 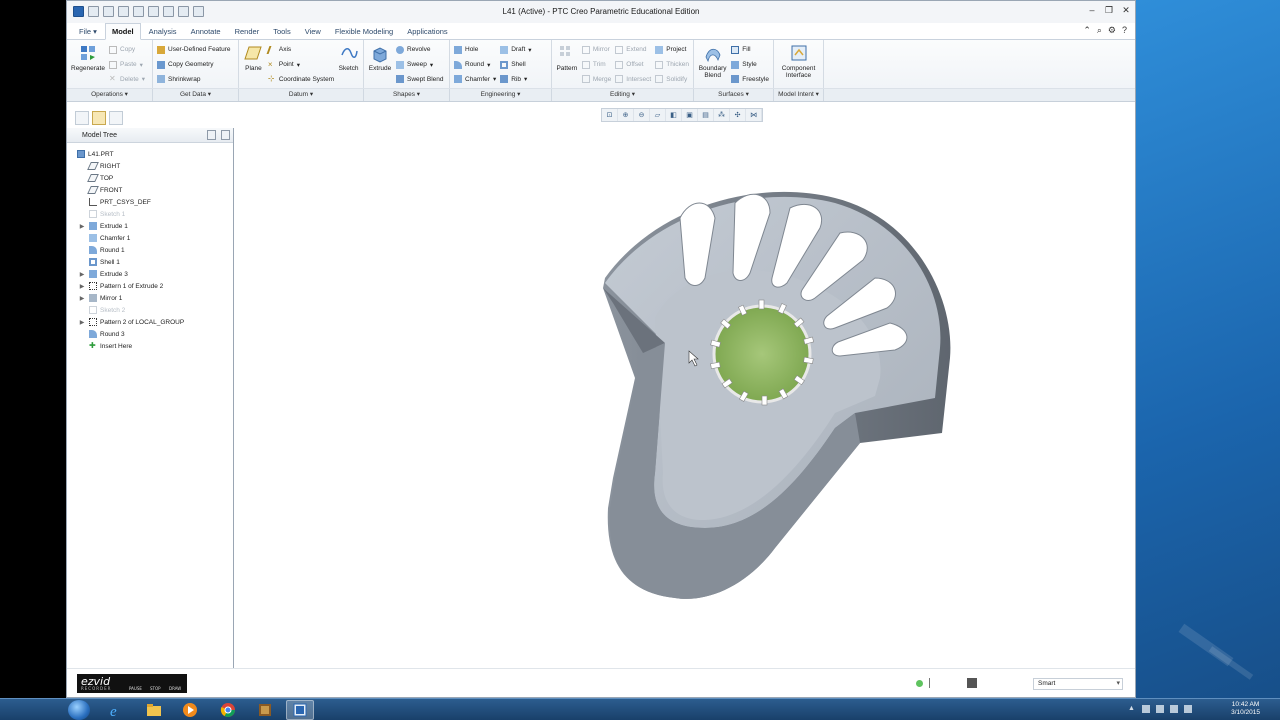 What do you see at coordinates (799, 95) in the screenshot?
I see `model-intent-label: Model Intent ▾` at bounding box center [799, 95].